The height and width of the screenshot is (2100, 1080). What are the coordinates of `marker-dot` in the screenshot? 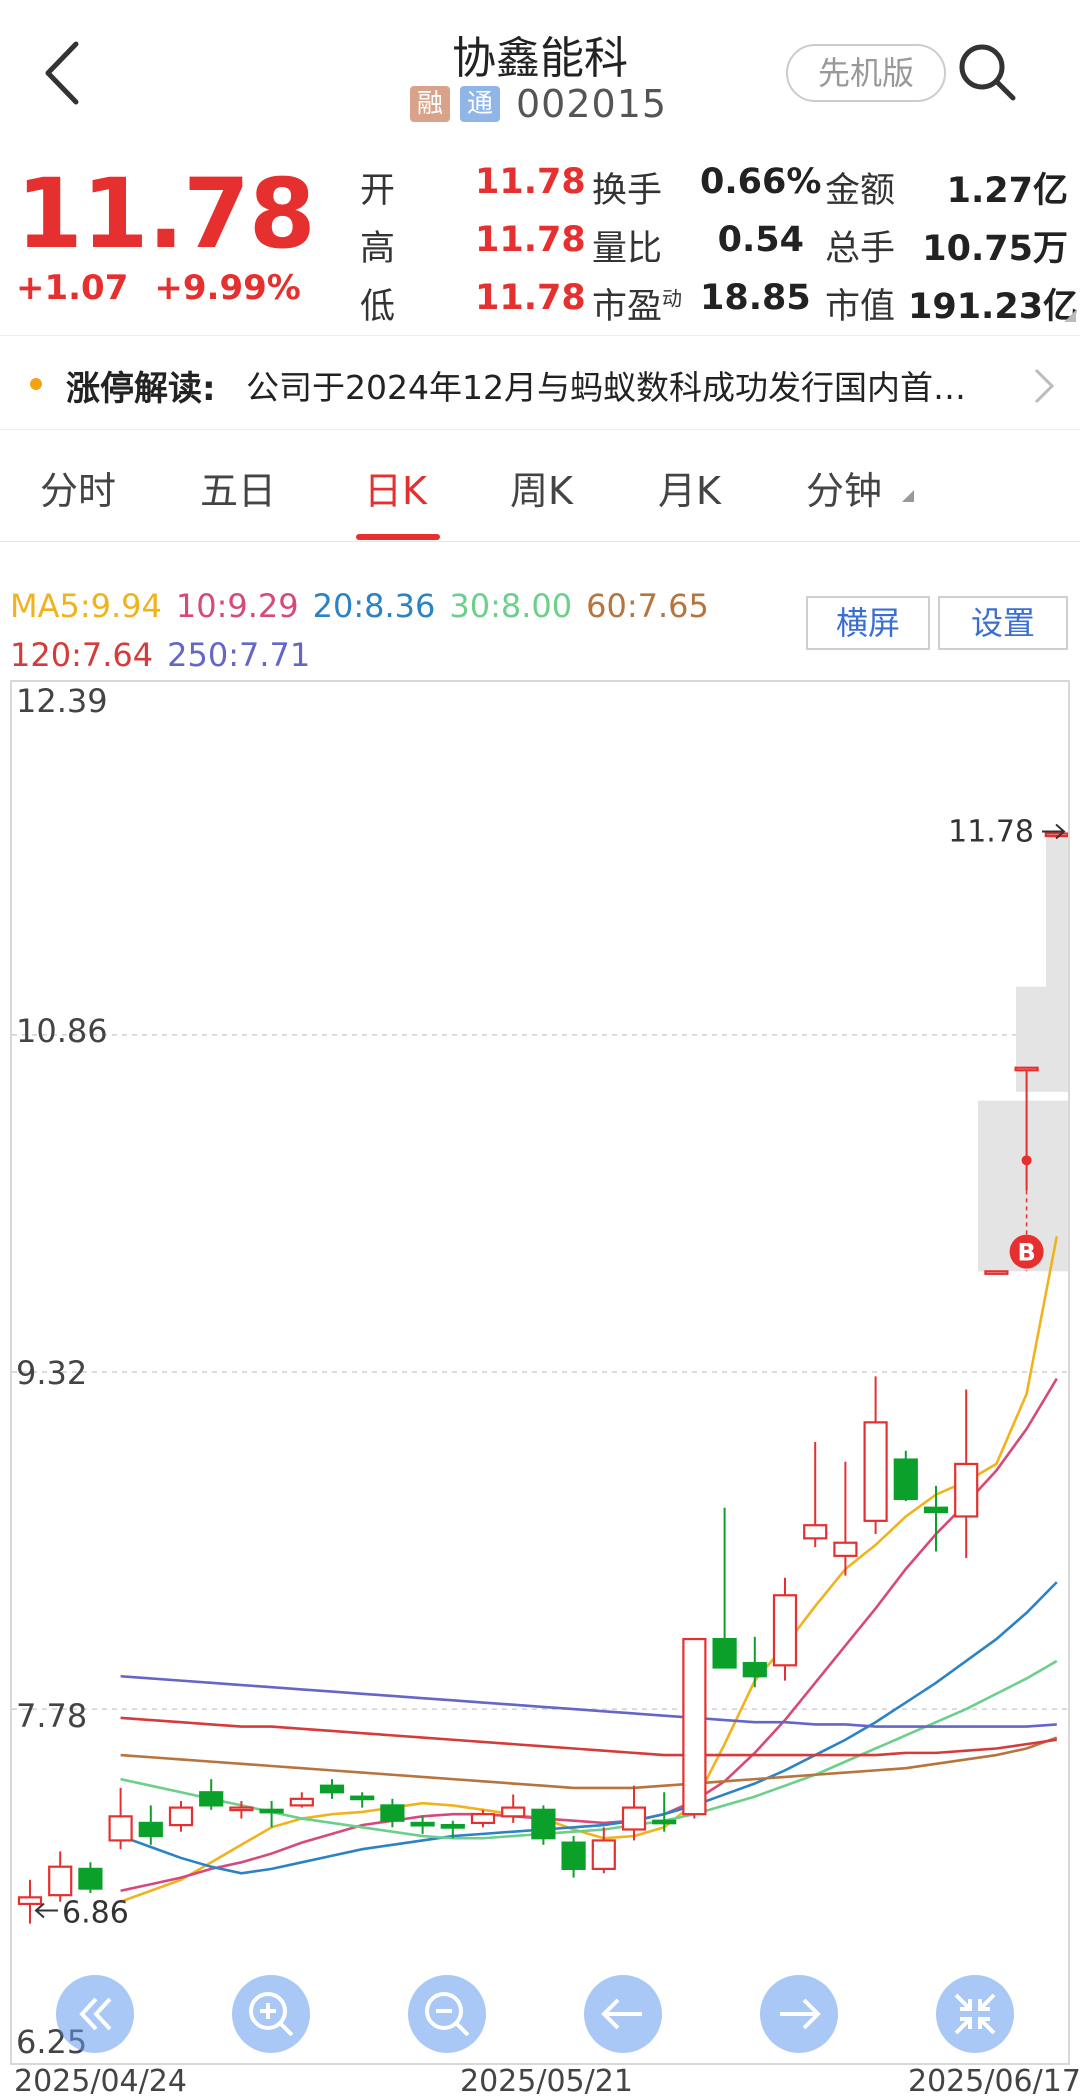 It's located at (1026, 1160).